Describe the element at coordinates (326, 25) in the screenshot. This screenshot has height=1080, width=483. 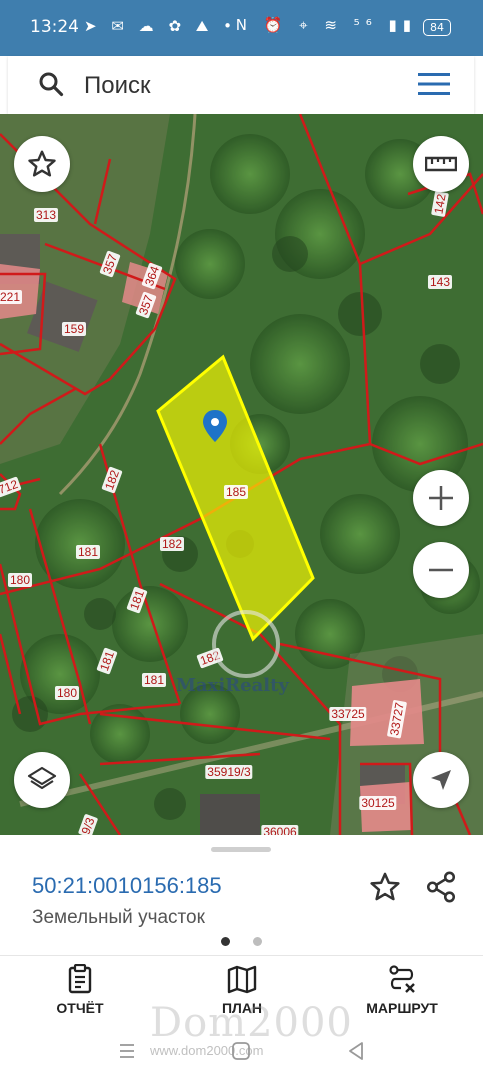
I see `system-status-icons: N ⏰ ⌖ ≋ ⁵⁶ ▮▮` at that location.